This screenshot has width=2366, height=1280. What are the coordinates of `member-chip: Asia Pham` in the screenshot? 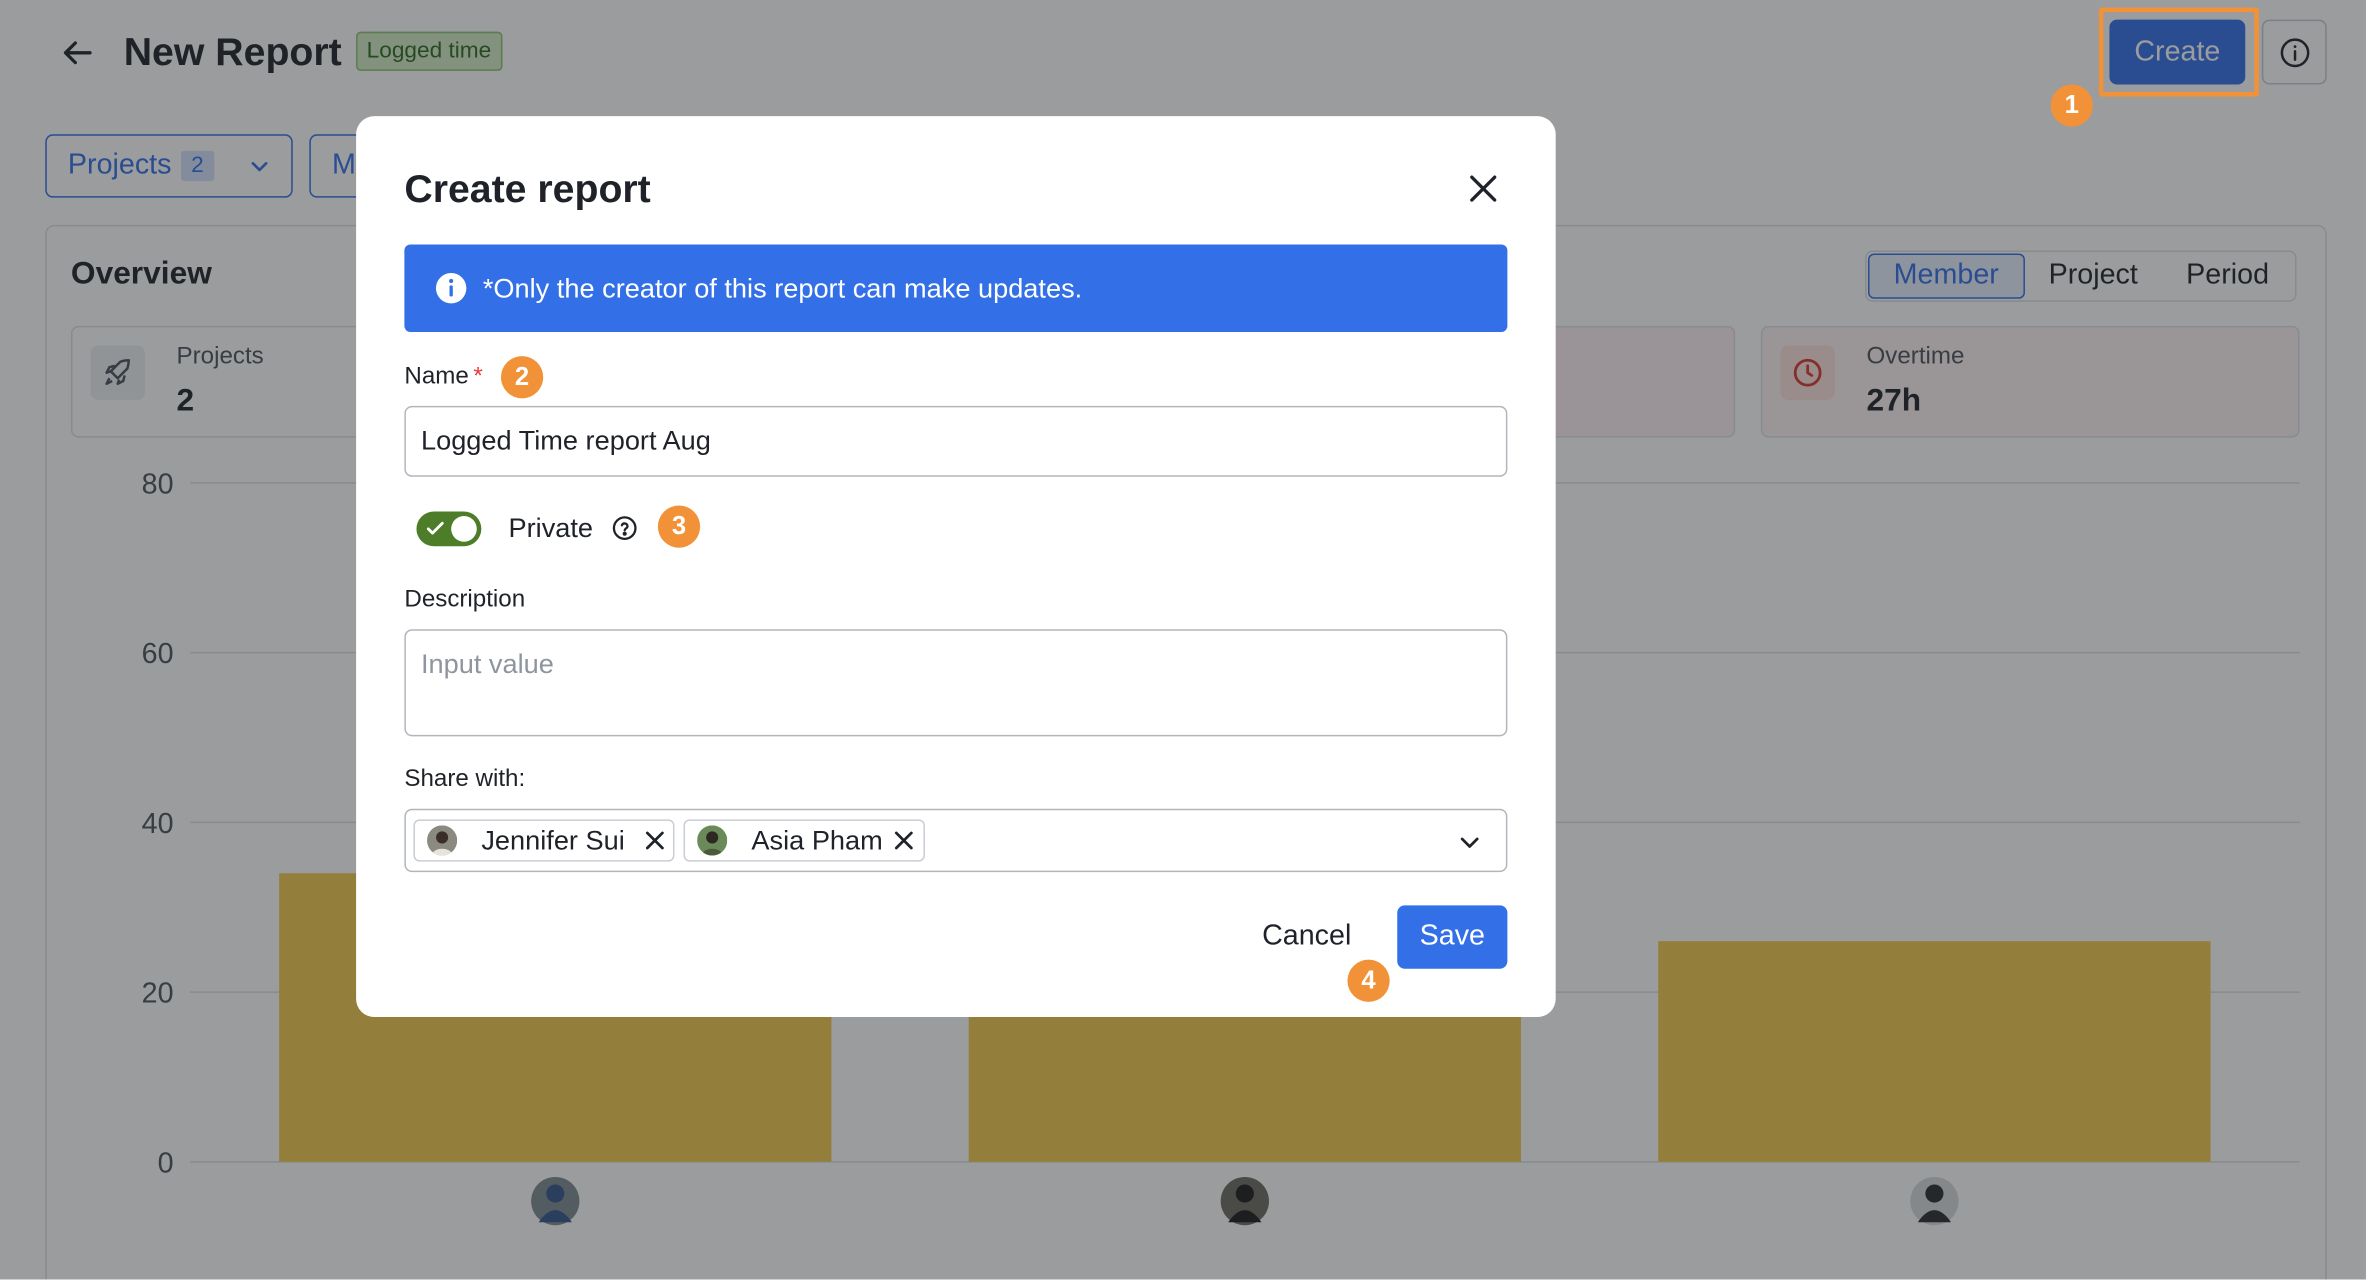 It's located at (804, 840).